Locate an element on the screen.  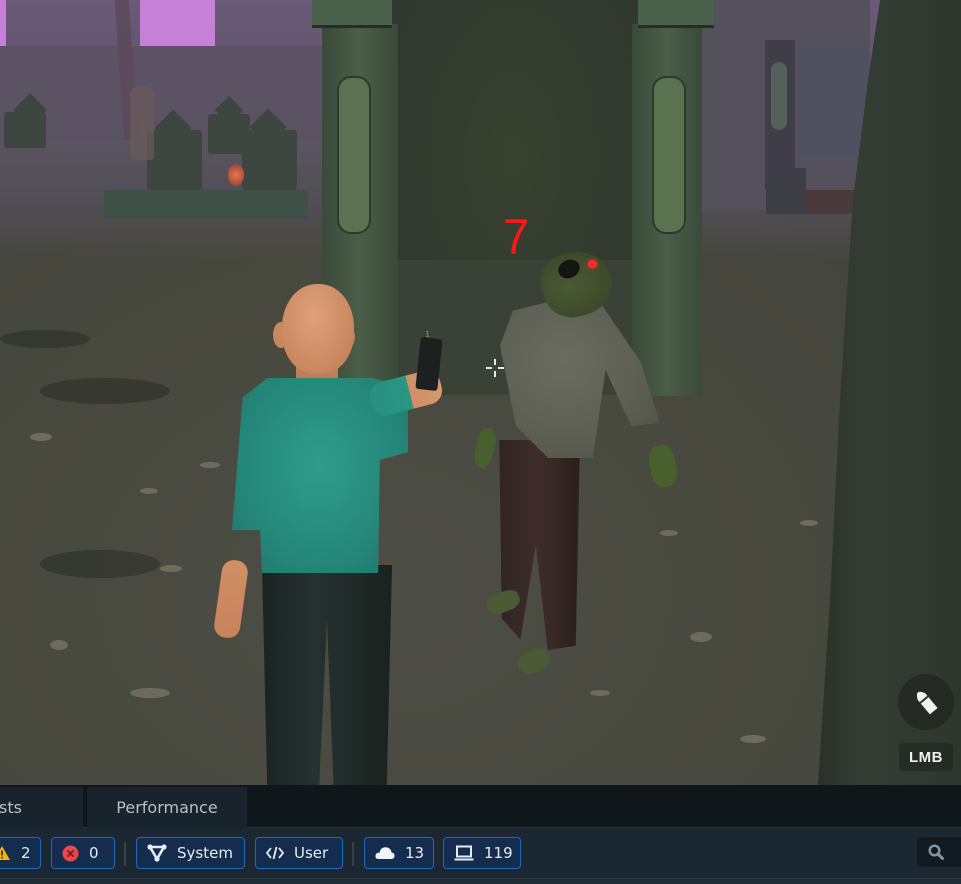
bullet-icon is located at coordinates (927, 703).